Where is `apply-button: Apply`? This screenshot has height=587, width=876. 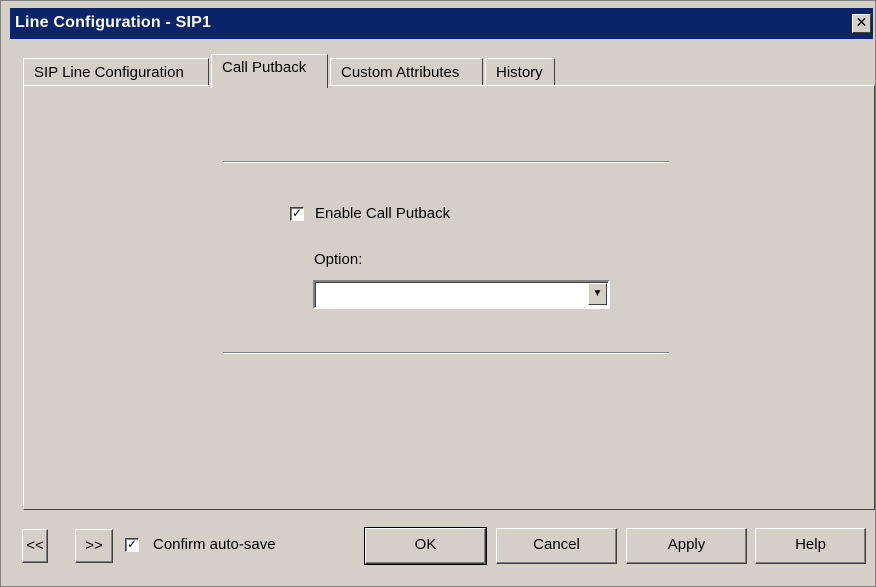
apply-button: Apply is located at coordinates (686, 546).